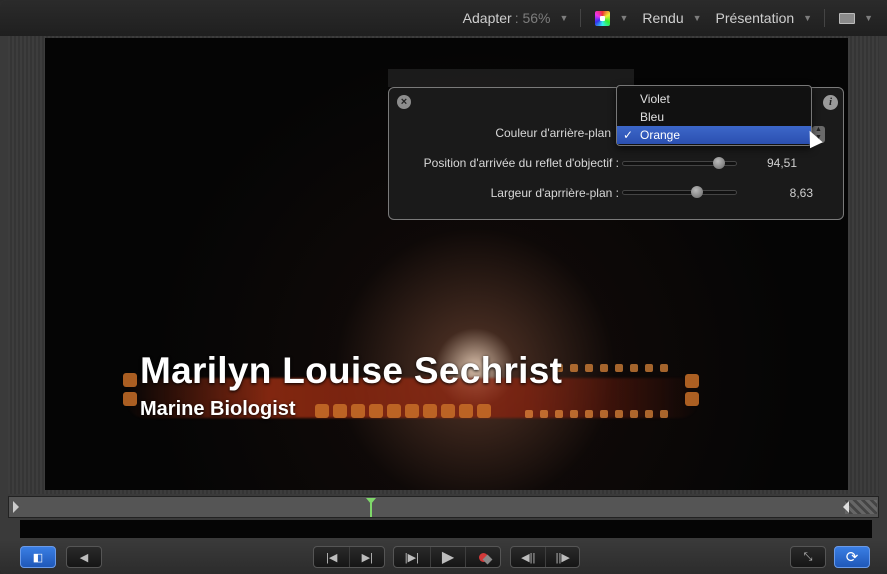  I want to click on color-channels-icon, so click(603, 18).